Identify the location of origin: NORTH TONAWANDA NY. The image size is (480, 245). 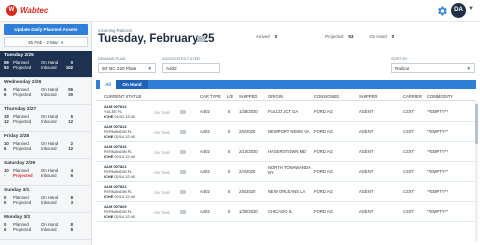
(289, 170).